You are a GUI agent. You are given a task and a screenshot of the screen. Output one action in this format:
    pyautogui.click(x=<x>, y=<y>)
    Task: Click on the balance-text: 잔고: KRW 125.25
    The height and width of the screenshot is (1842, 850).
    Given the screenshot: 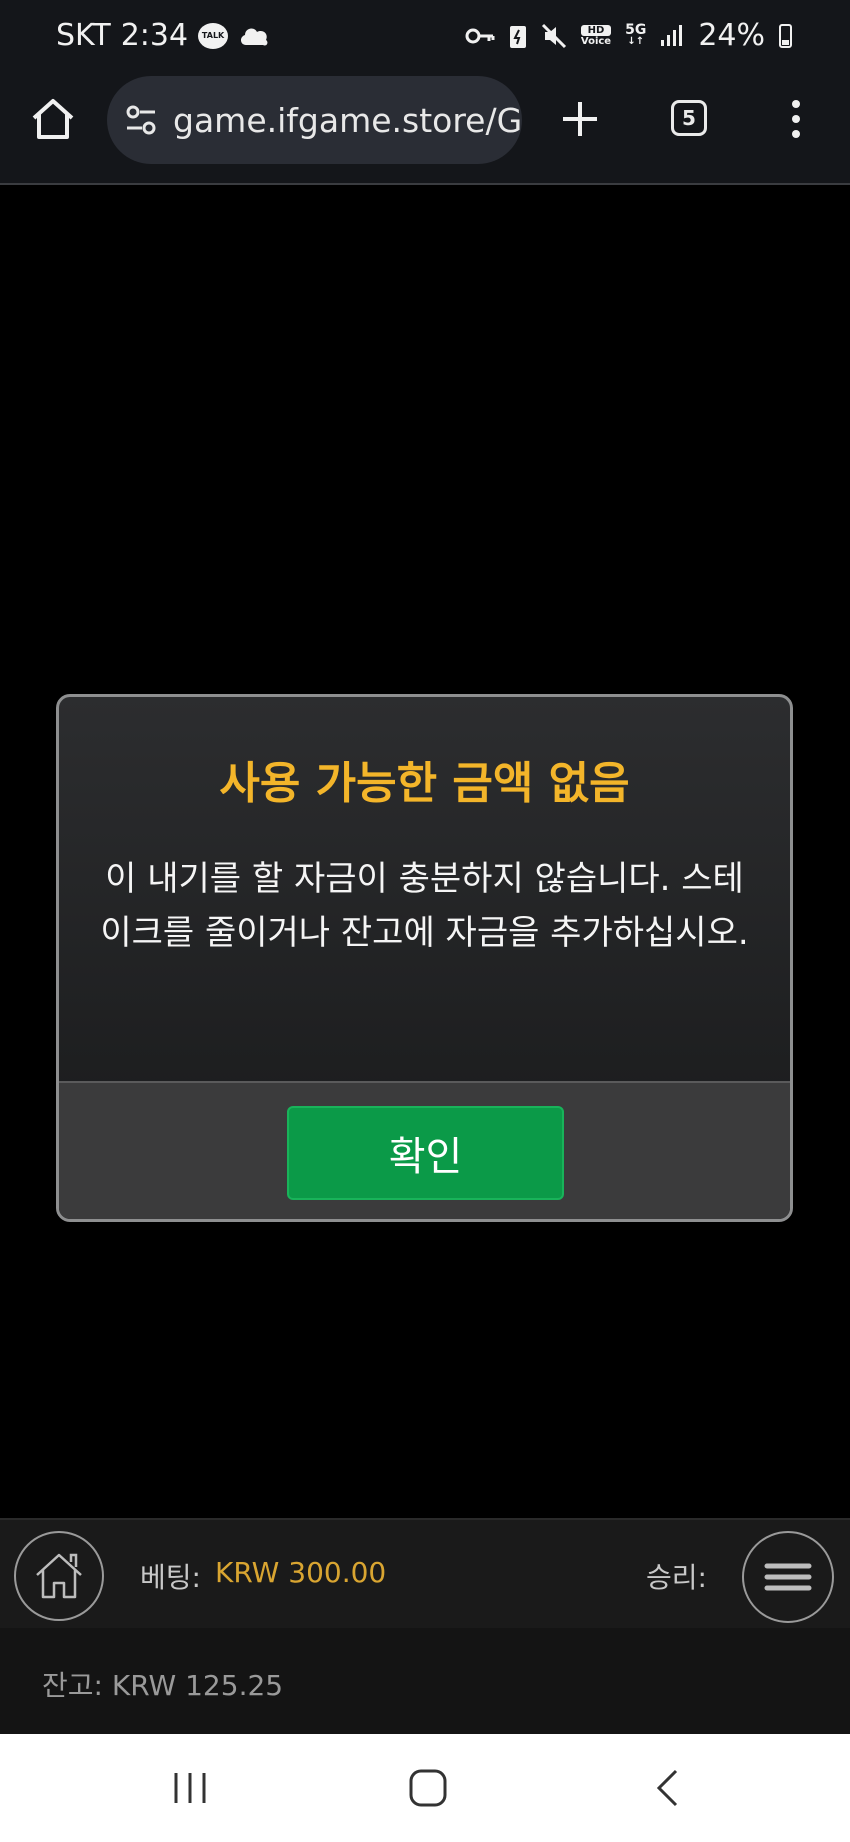 What is the action you would take?
    pyautogui.click(x=163, y=1685)
    